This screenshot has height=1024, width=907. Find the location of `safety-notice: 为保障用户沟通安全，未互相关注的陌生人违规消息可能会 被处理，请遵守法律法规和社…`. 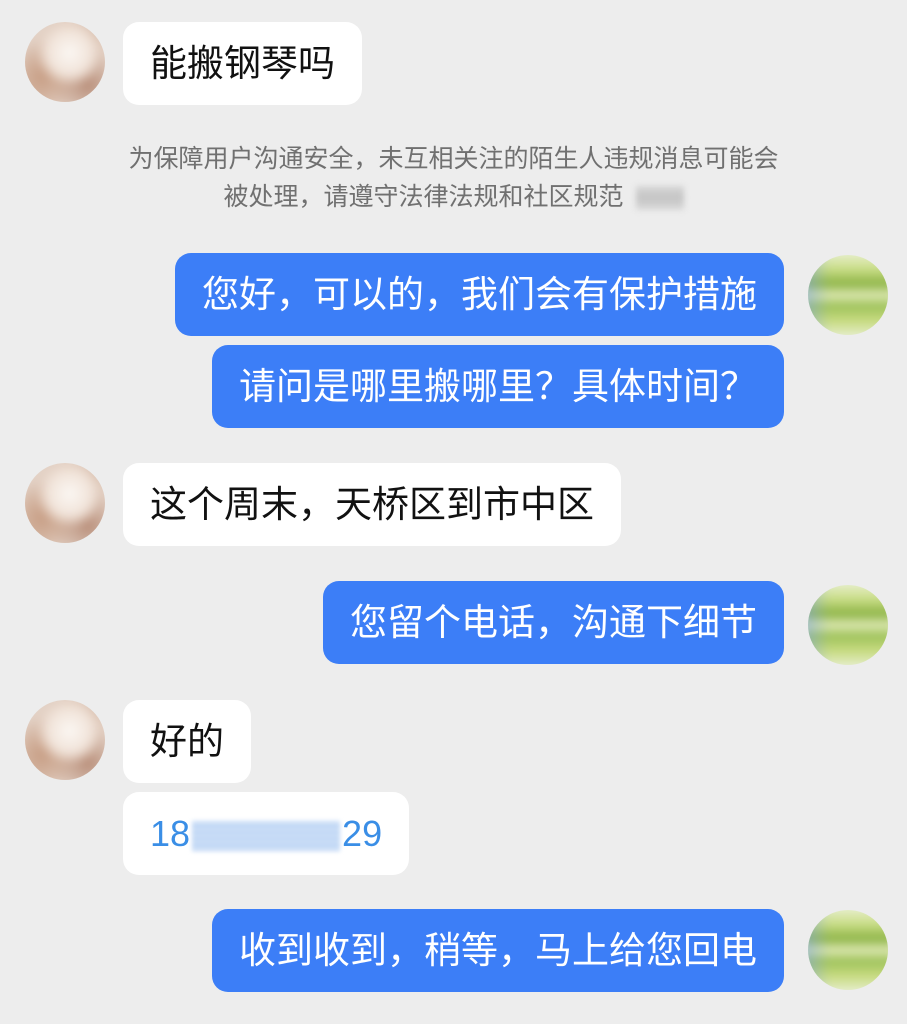

safety-notice: 为保障用户沟通安全，未互相关注的陌生人违规消息可能会 被处理，请遵守法律法规和社… is located at coordinates (453, 178).